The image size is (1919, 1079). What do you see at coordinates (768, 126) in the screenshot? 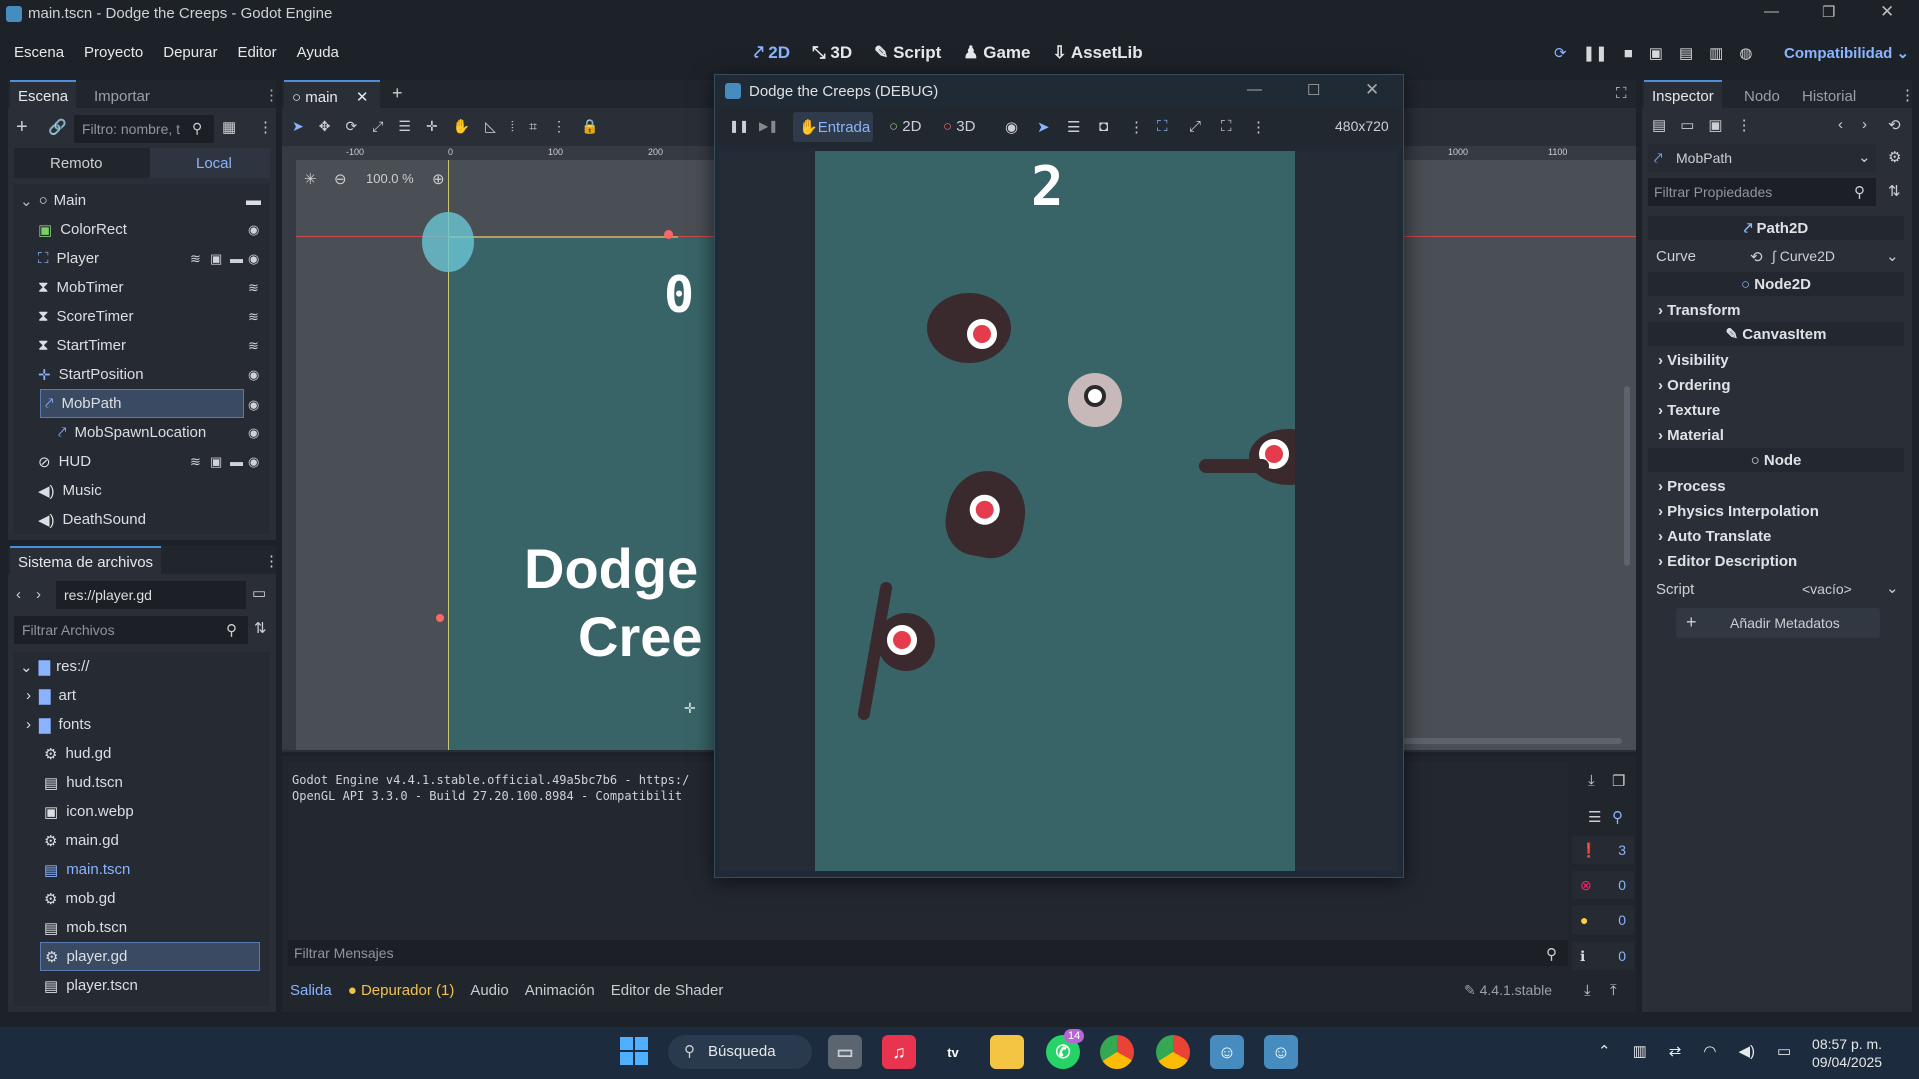
I see `next-frame-icon: ▶❚` at bounding box center [768, 126].